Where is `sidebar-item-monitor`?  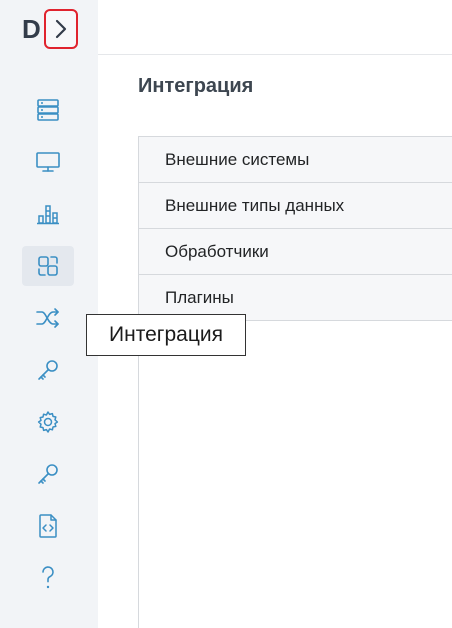 sidebar-item-monitor is located at coordinates (48, 162).